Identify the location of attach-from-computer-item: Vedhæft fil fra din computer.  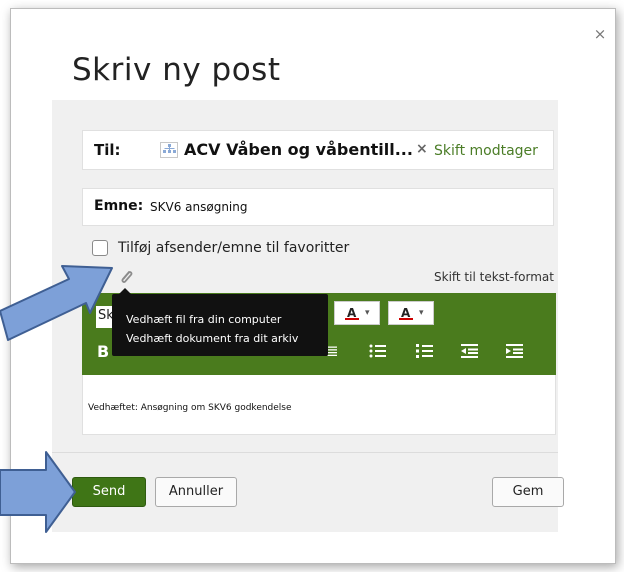
(203, 319).